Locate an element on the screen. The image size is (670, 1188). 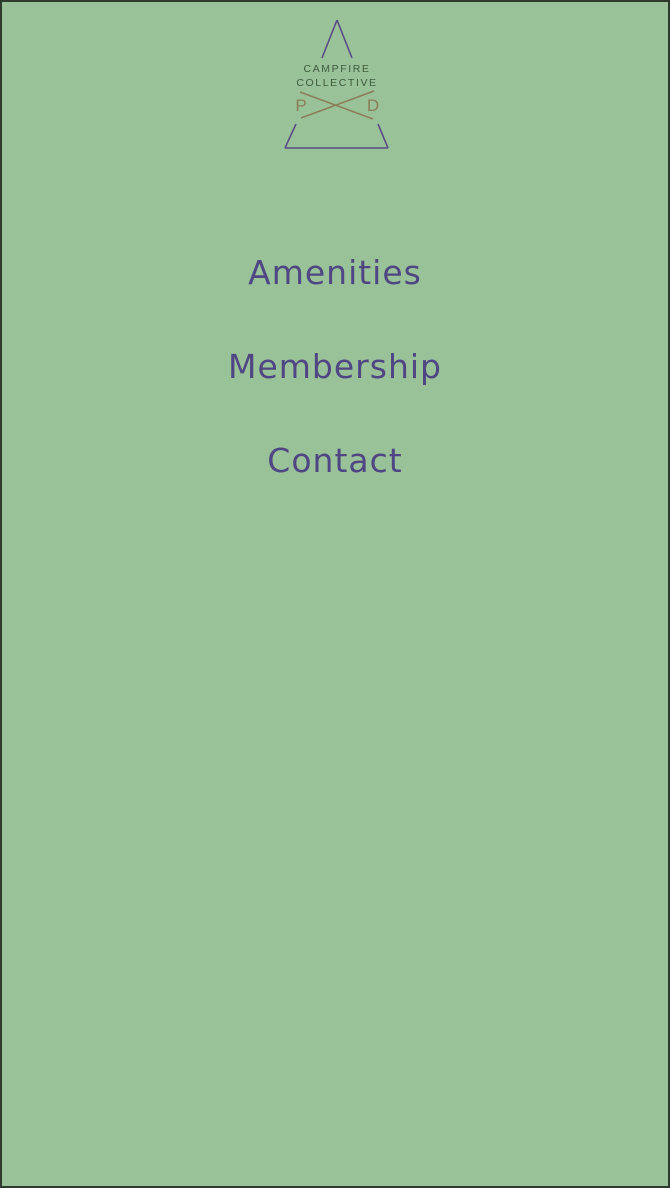
logo-line-2: COLLECTIVE is located at coordinates (336, 83).